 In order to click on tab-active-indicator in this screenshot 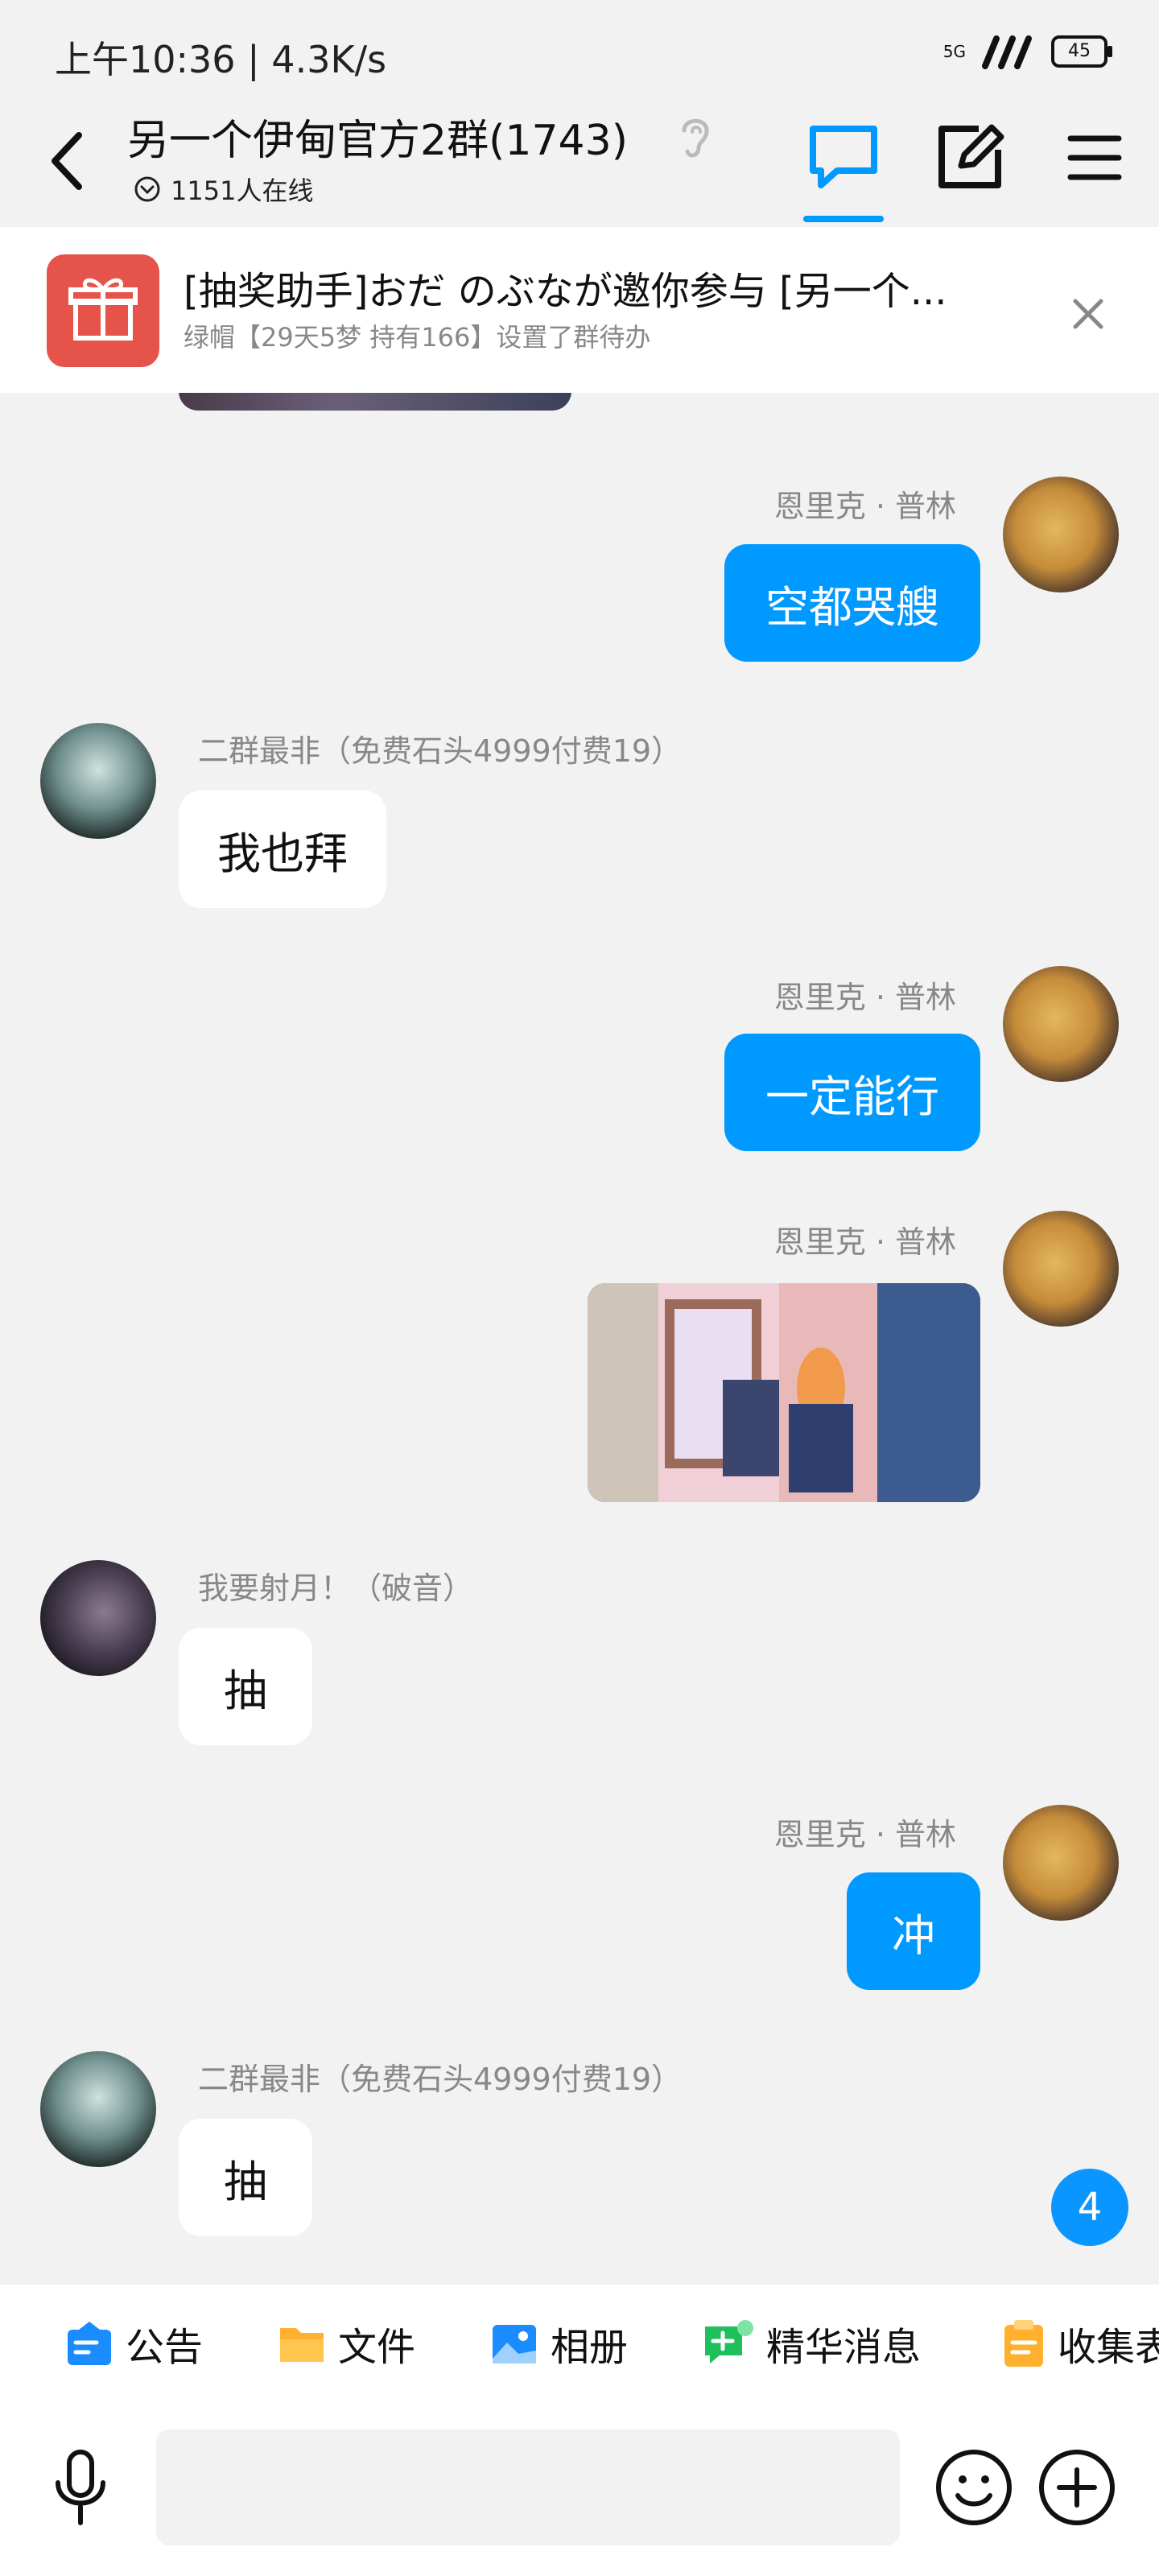, I will do `click(843, 219)`.